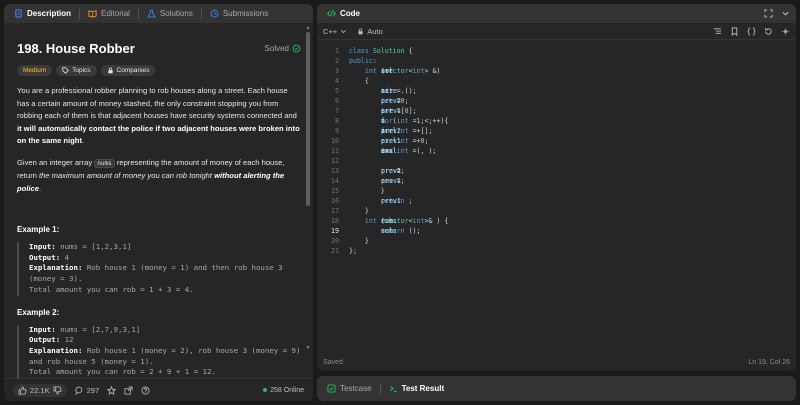  What do you see at coordinates (239, 13) in the screenshot?
I see `tab-submissions: Submissions` at bounding box center [239, 13].